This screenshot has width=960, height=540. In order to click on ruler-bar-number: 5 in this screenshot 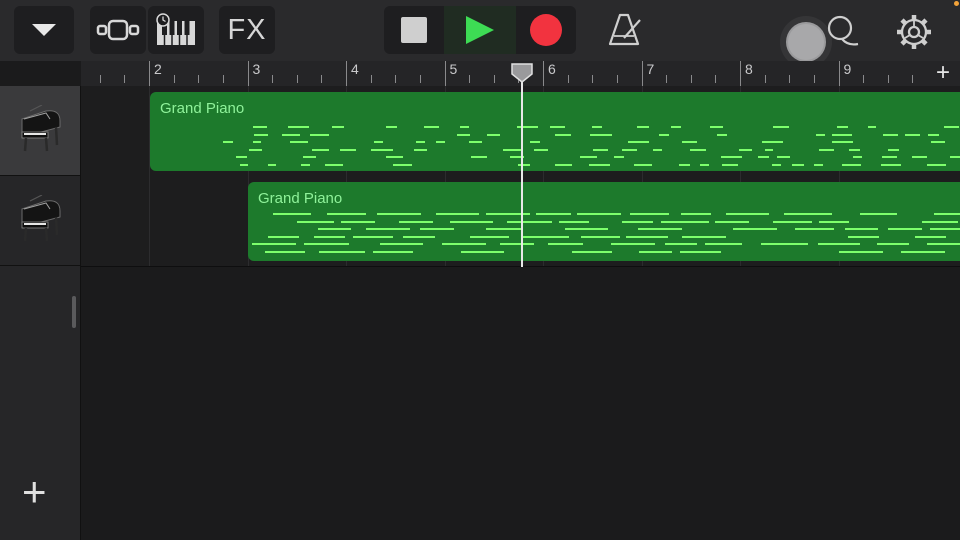, I will do `click(453, 69)`.